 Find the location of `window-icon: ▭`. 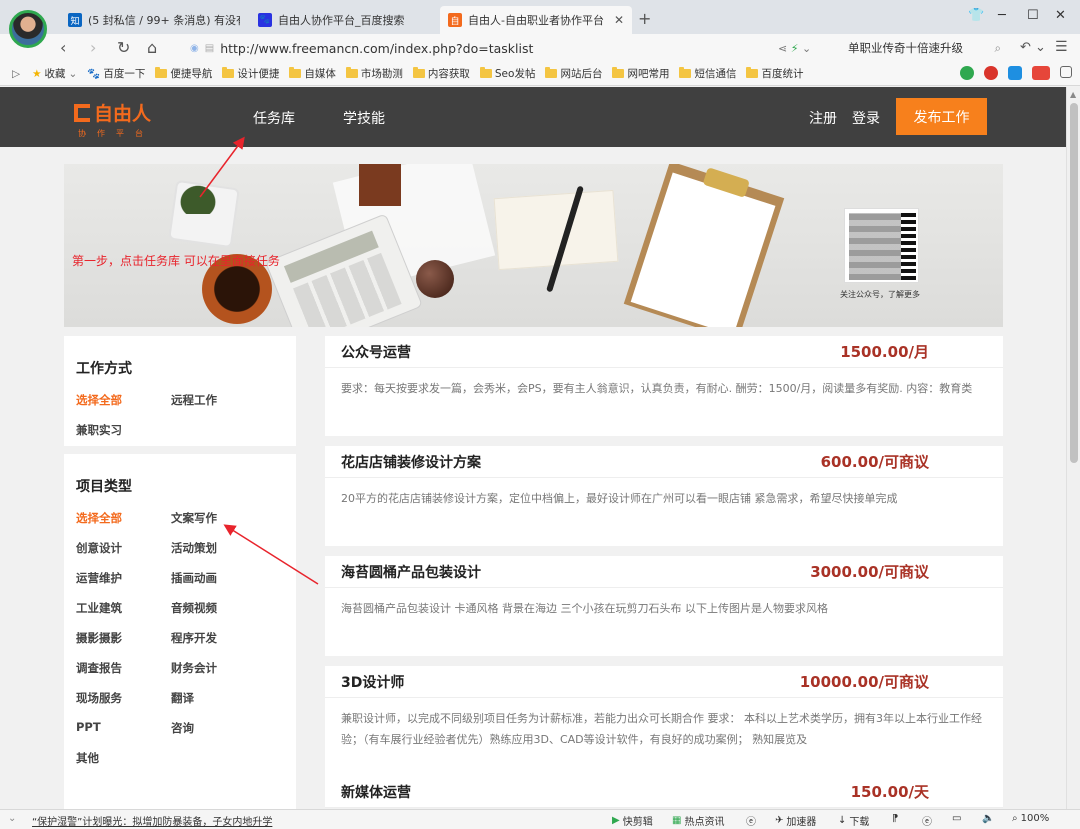

window-icon: ▭ is located at coordinates (956, 818).